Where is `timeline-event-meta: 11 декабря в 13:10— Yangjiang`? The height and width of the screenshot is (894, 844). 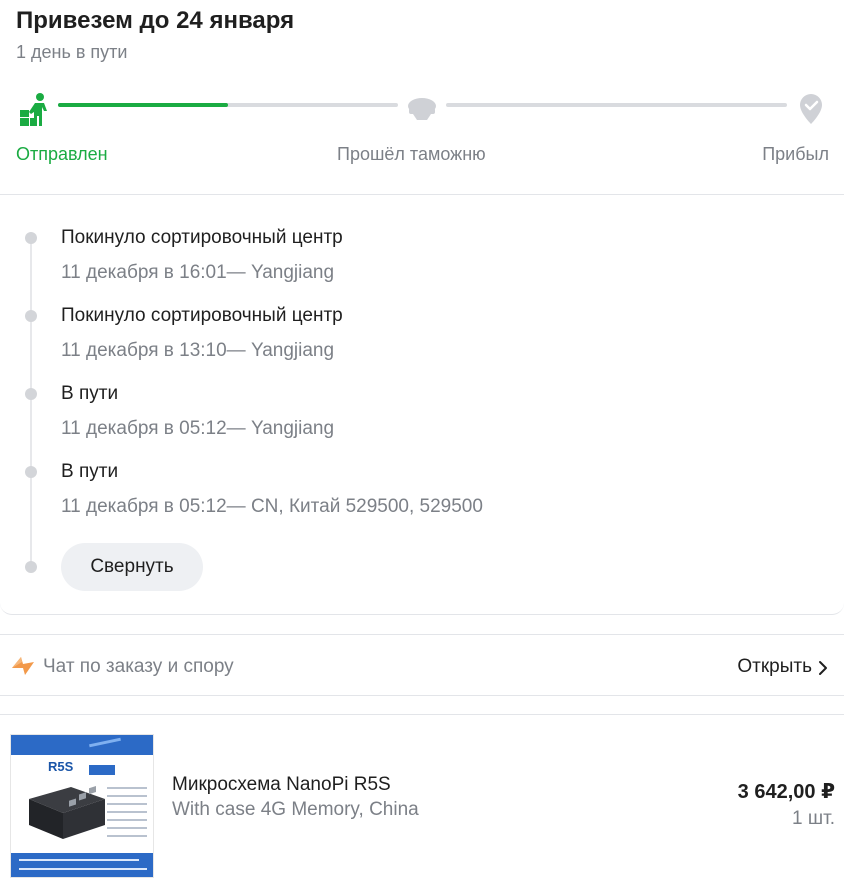
timeline-event-meta: 11 декабря в 13:10— Yangjiang is located at coordinates (198, 350).